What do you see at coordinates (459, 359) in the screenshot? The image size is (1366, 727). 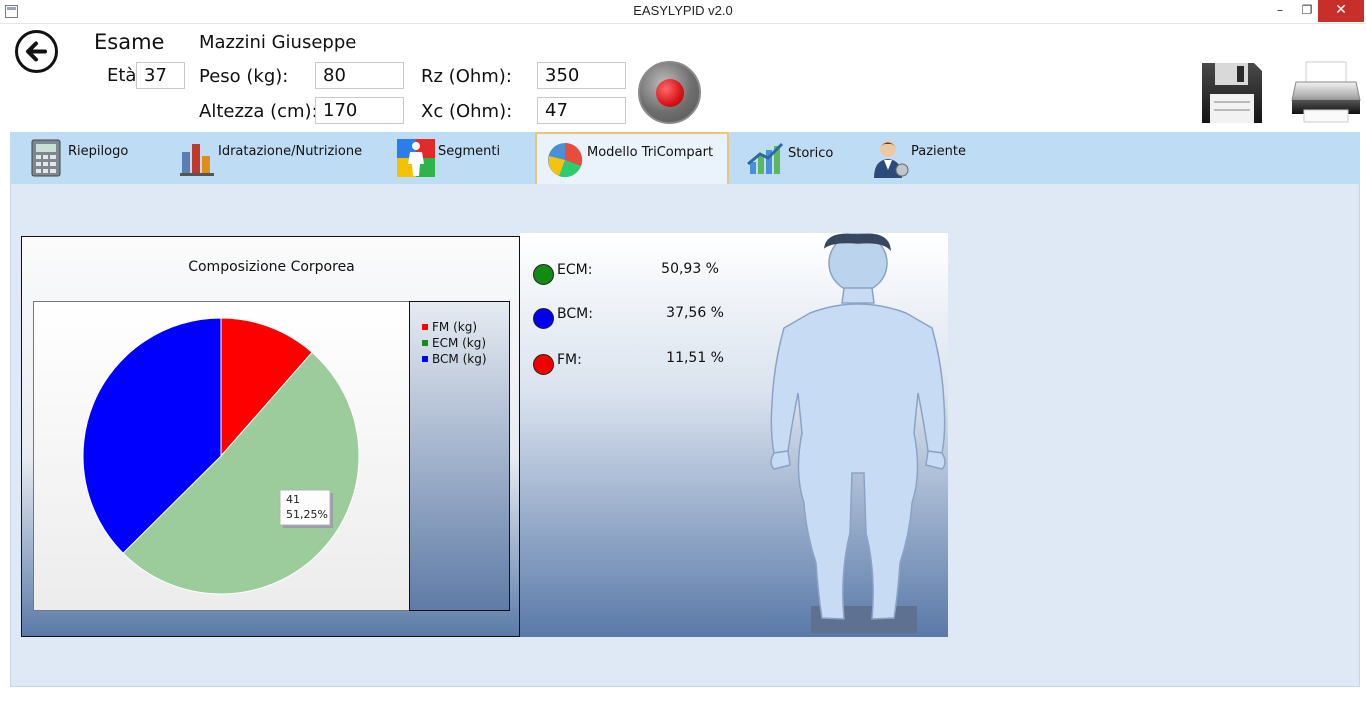 I see `legend-label: BCM (kg)` at bounding box center [459, 359].